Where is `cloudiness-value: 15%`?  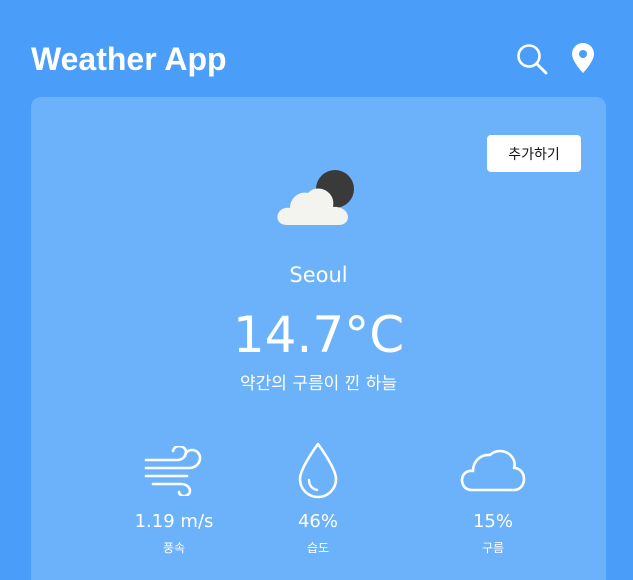
cloudiness-value: 15% is located at coordinates (492, 521).